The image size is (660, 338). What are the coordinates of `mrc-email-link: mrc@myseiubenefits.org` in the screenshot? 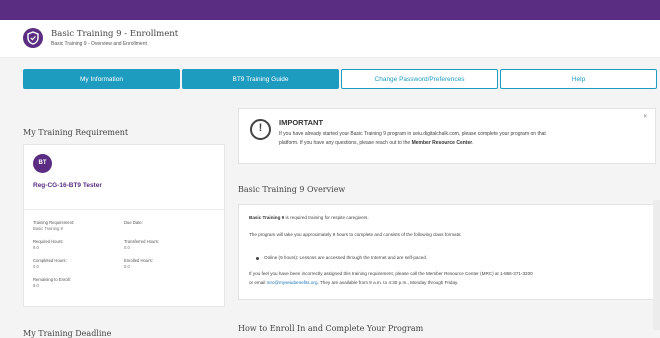 It's located at (292, 282).